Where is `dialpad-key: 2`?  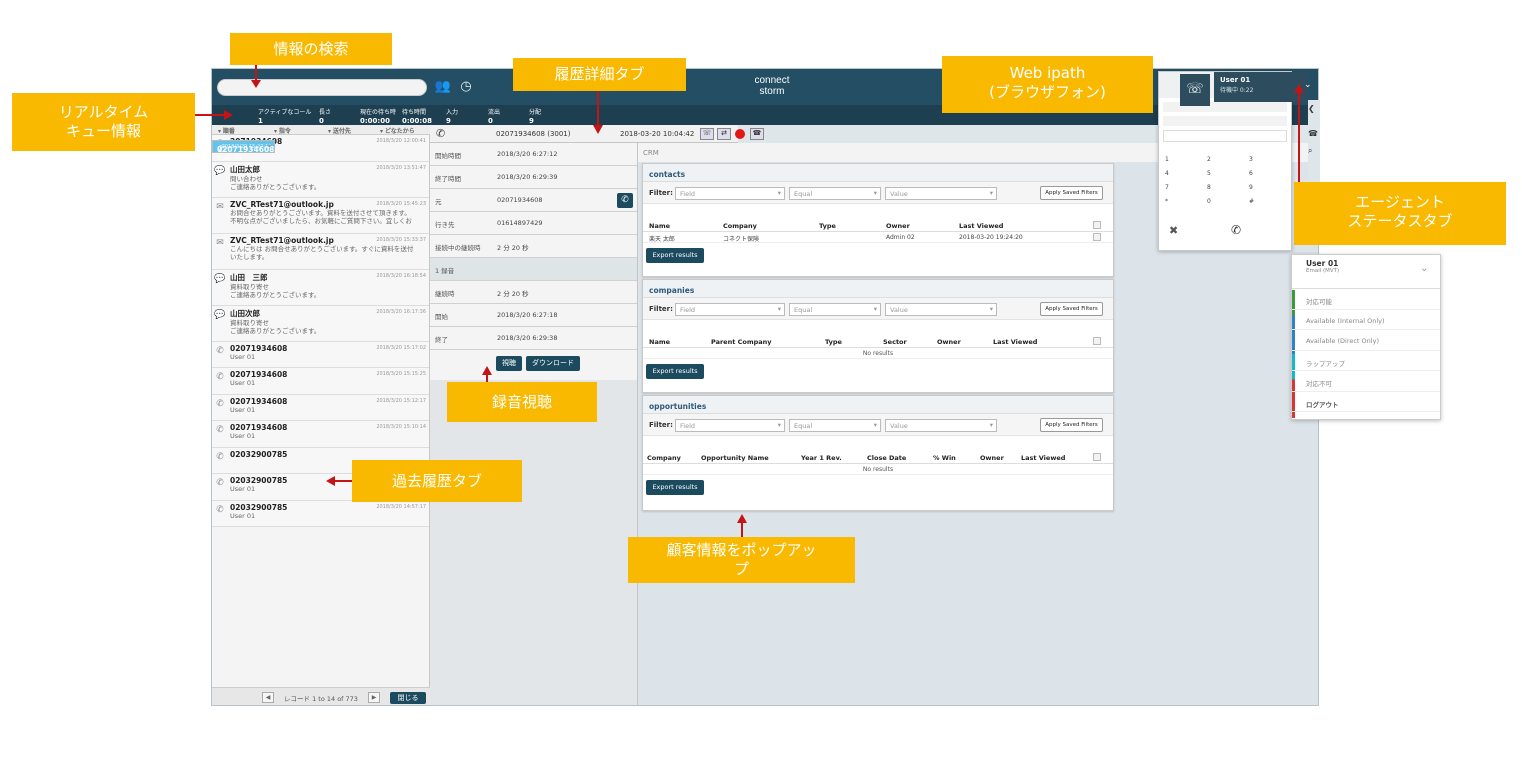
dialpad-key: 2 is located at coordinates (1222, 159).